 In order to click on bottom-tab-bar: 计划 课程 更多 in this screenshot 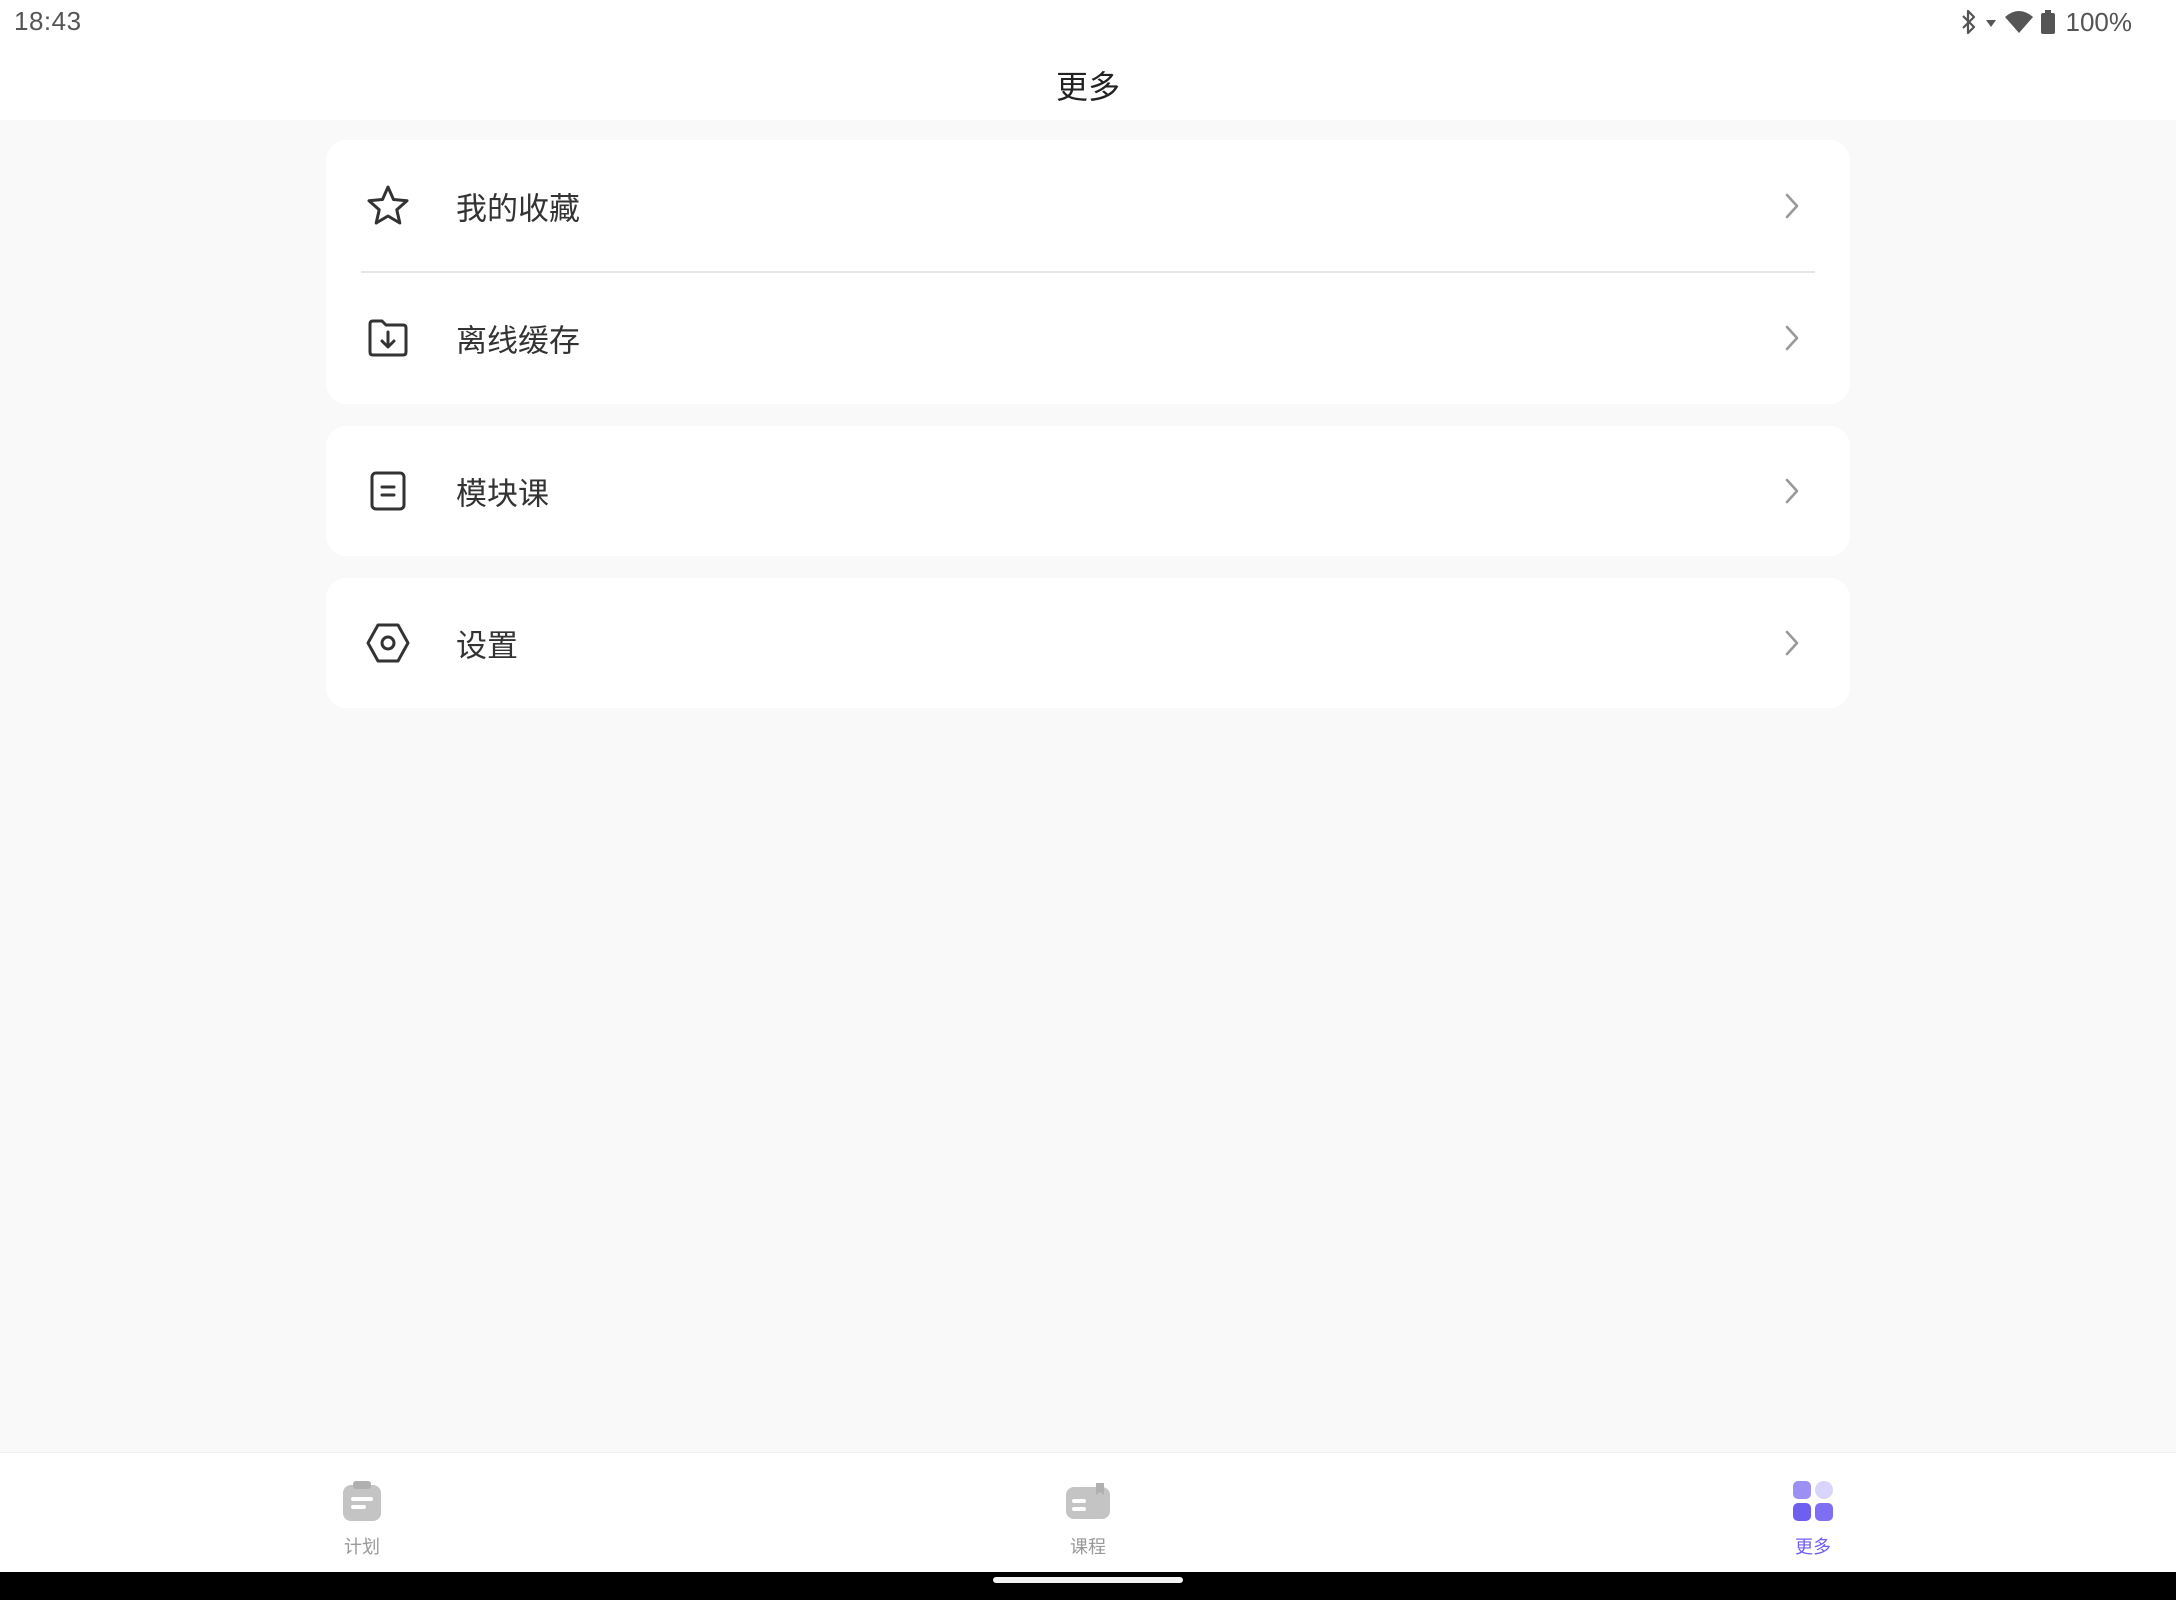, I will do `click(1088, 1512)`.